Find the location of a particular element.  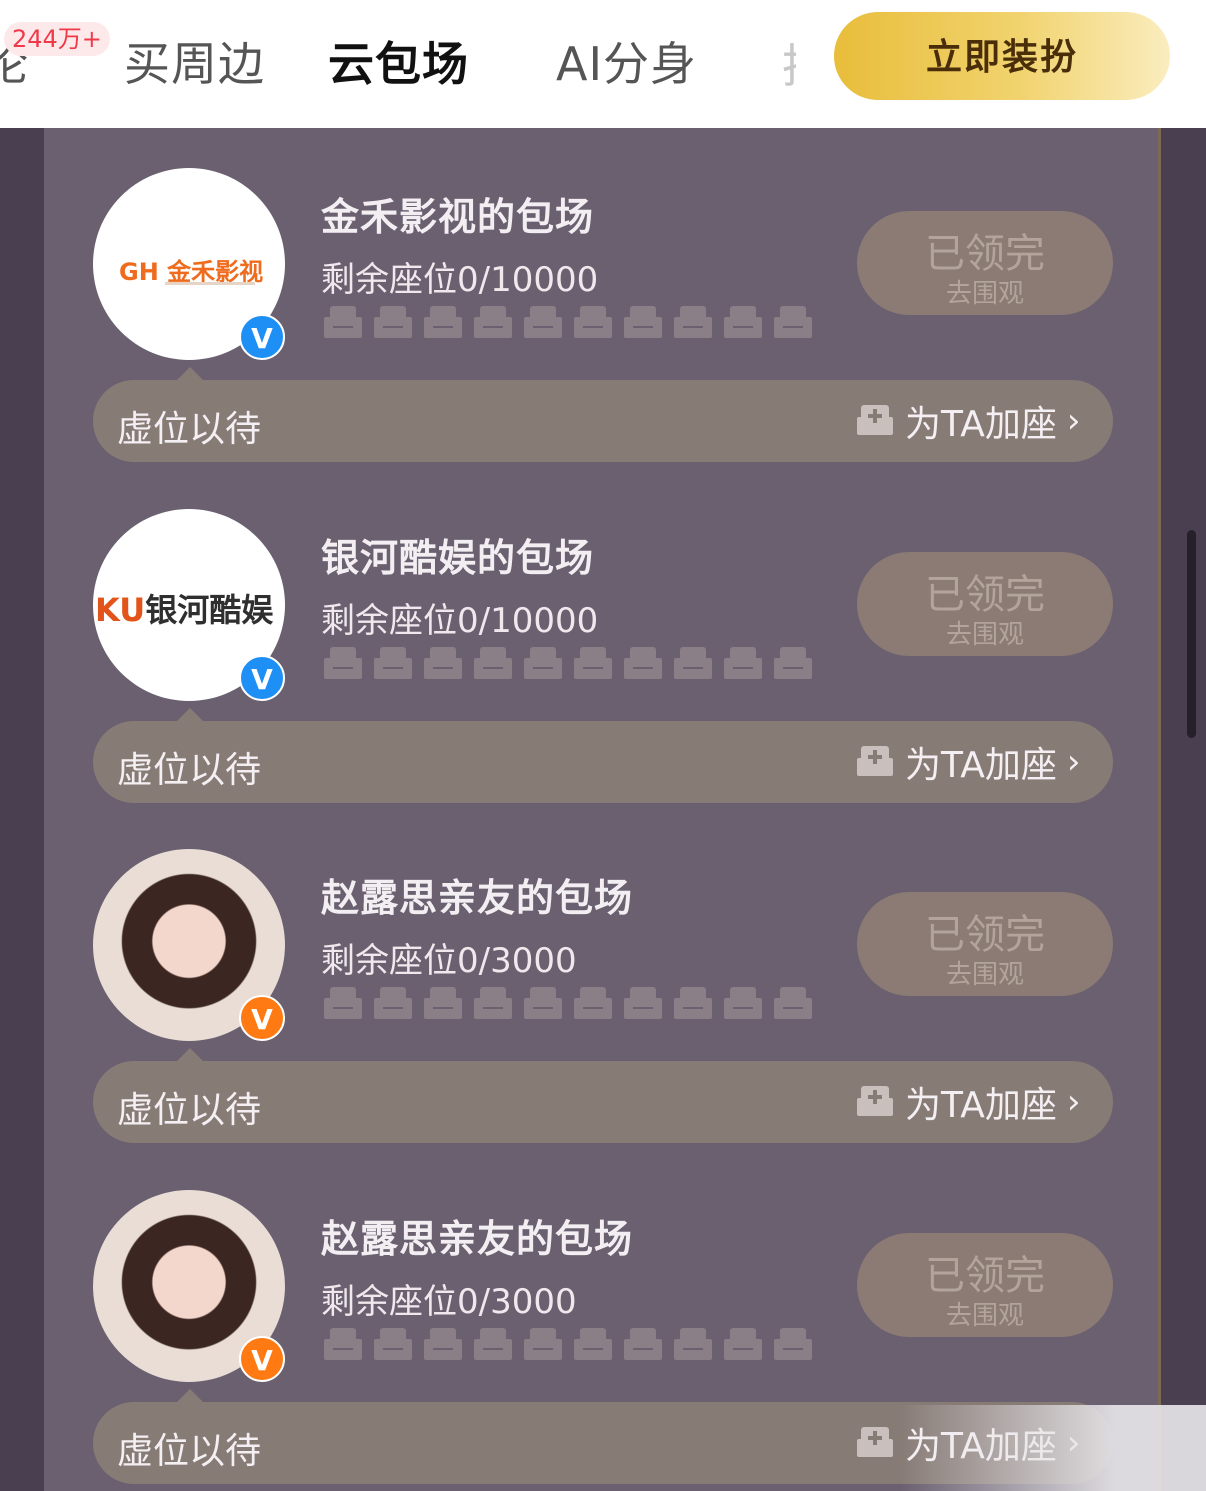

tab-count-badge: 244万+ is located at coordinates (57, 39).